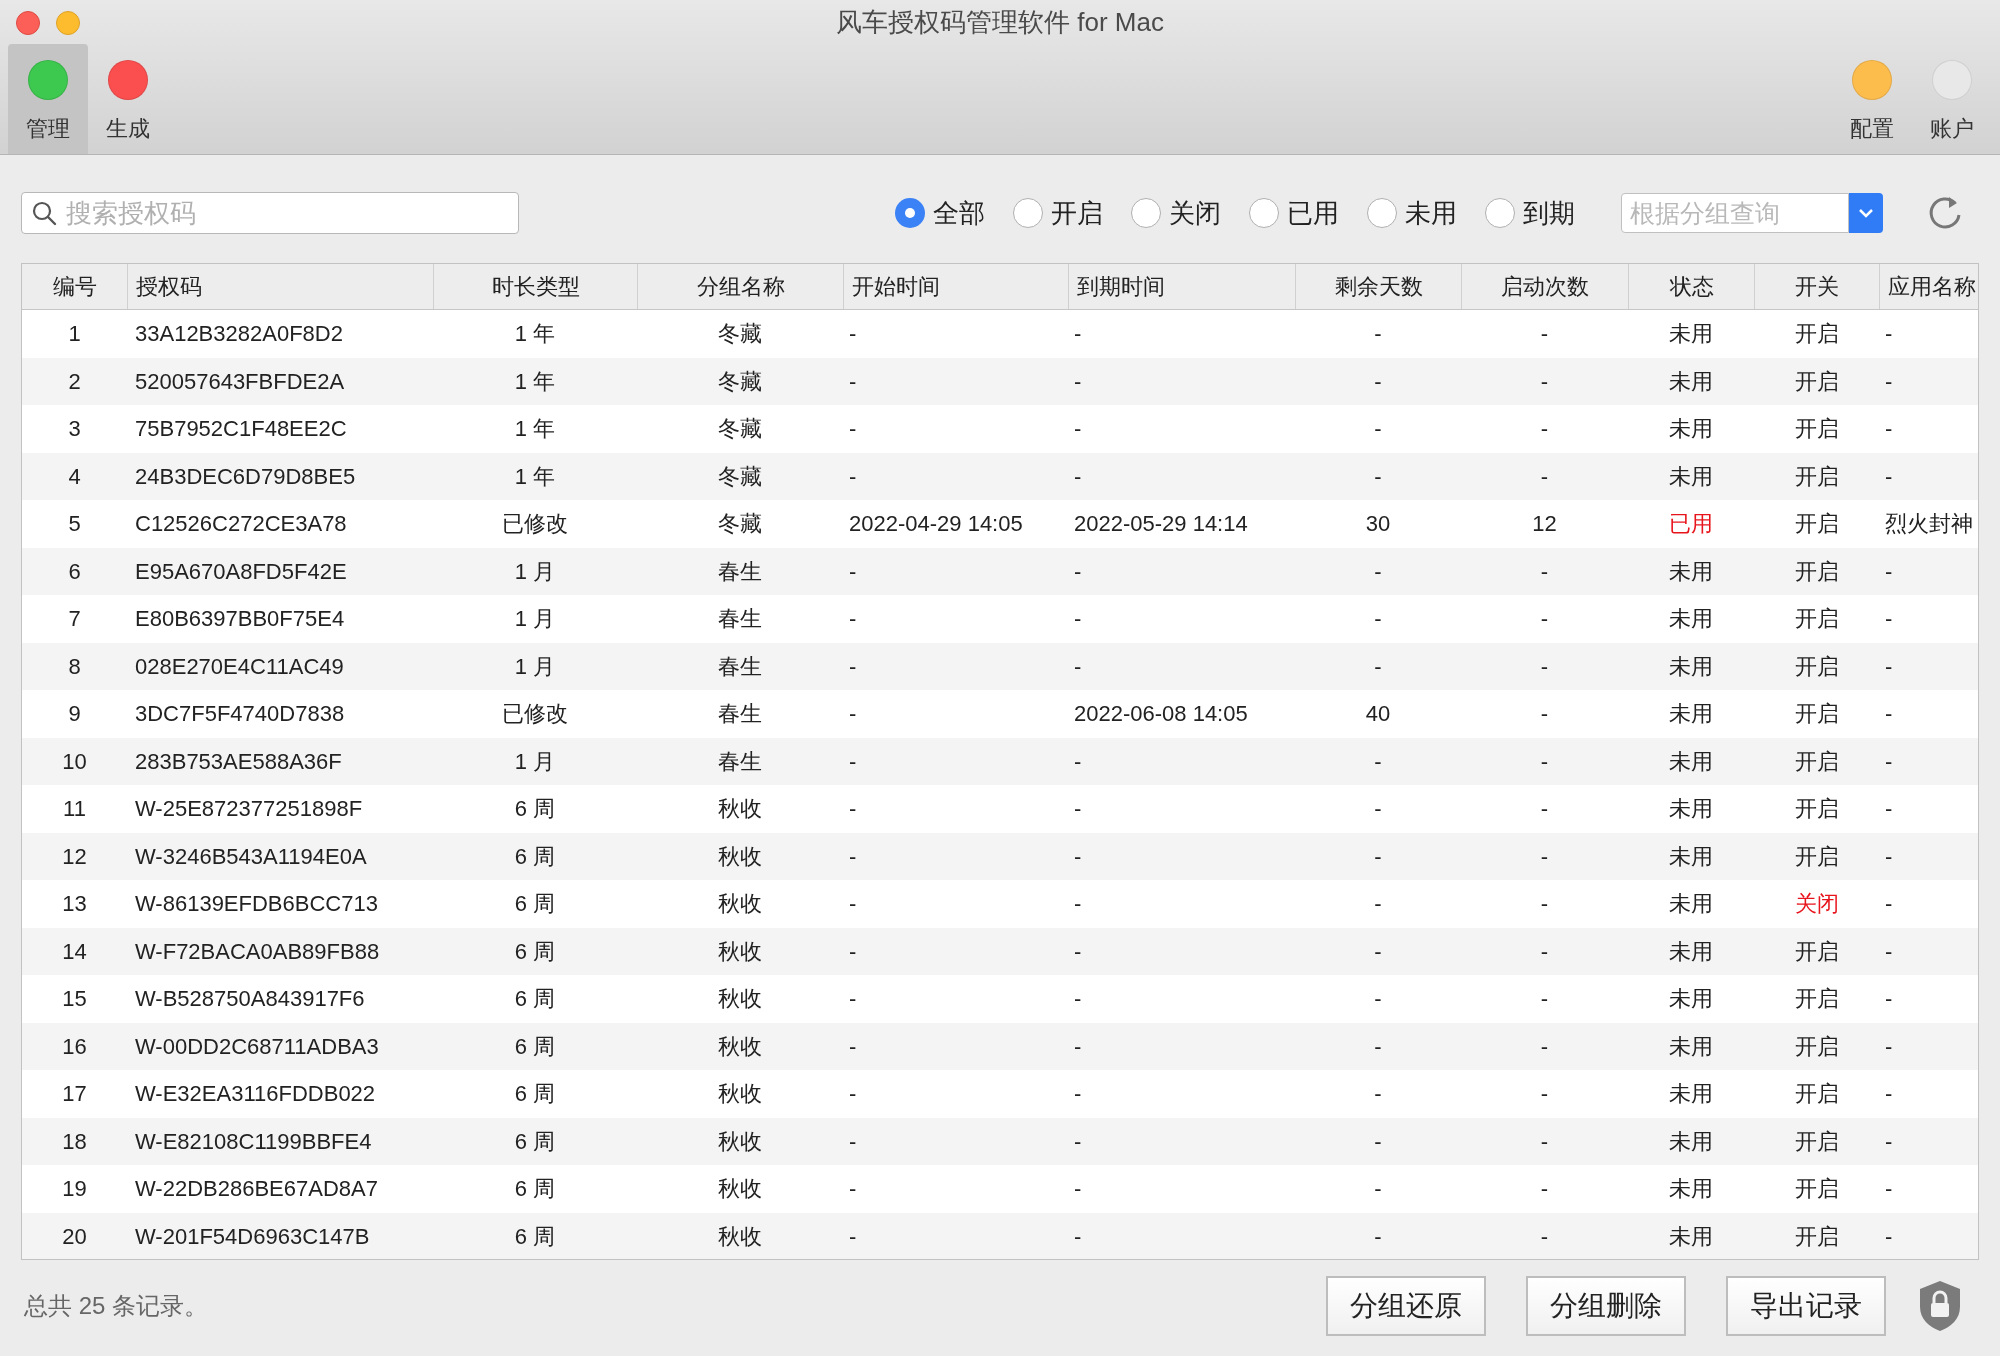 This screenshot has height=1356, width=2000. What do you see at coordinates (128, 99) in the screenshot?
I see `toolbar-item: 生成` at bounding box center [128, 99].